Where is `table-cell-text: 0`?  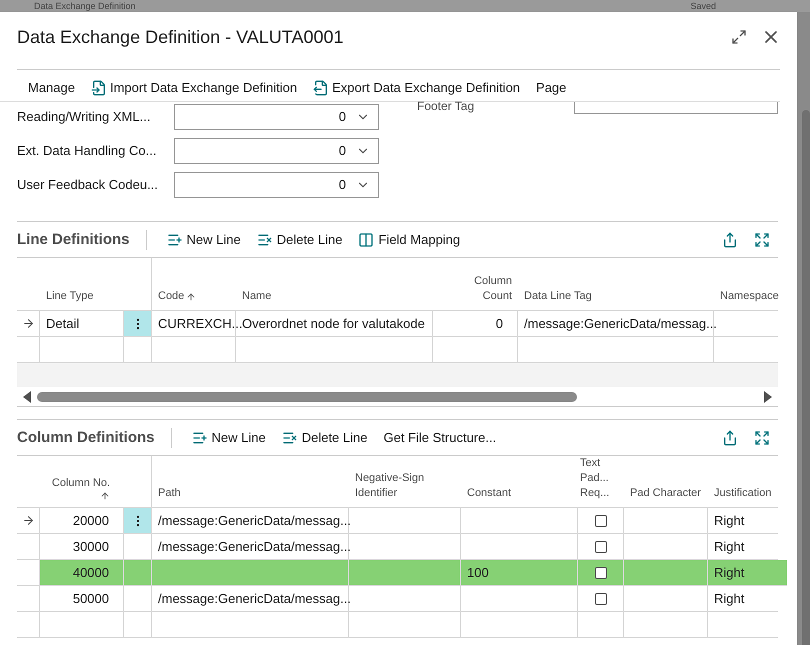
table-cell-text: 0 is located at coordinates (499, 323).